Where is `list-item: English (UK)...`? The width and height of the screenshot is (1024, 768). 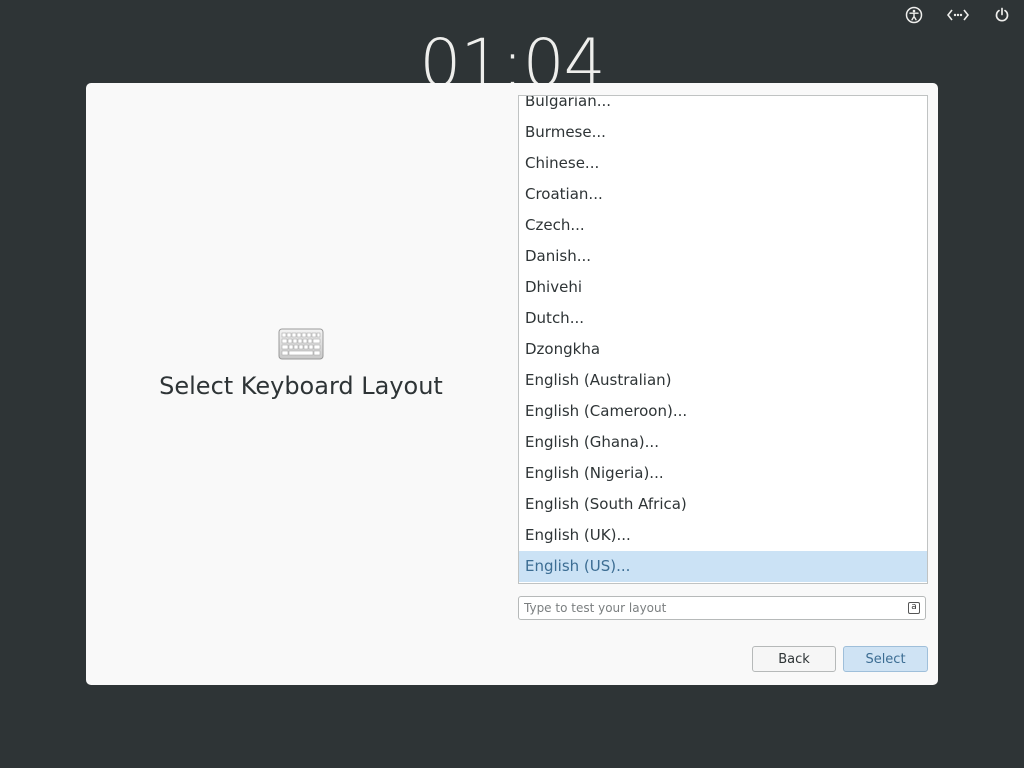
list-item: English (UK)... is located at coordinates (723, 535).